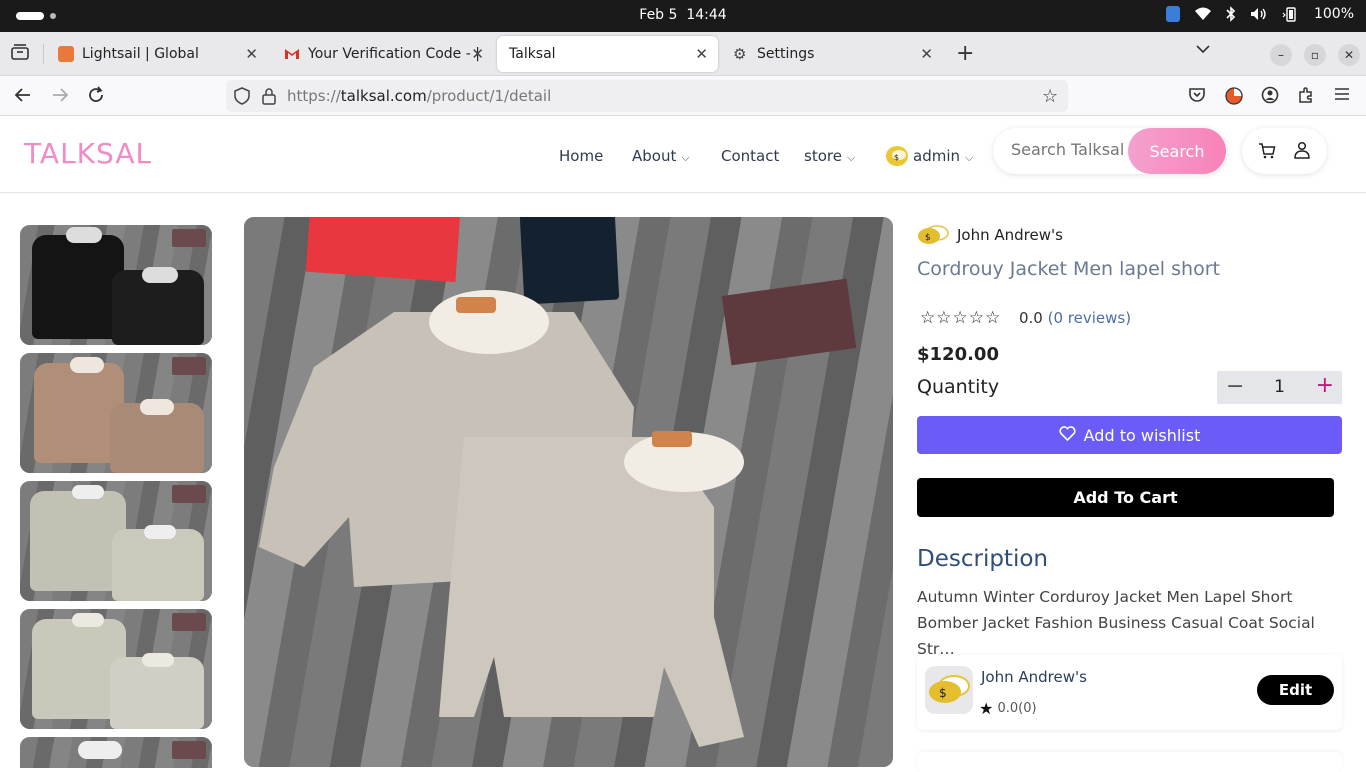 The height and width of the screenshot is (772, 1366). I want to click on nav-admin: admin ⌵, so click(943, 156).